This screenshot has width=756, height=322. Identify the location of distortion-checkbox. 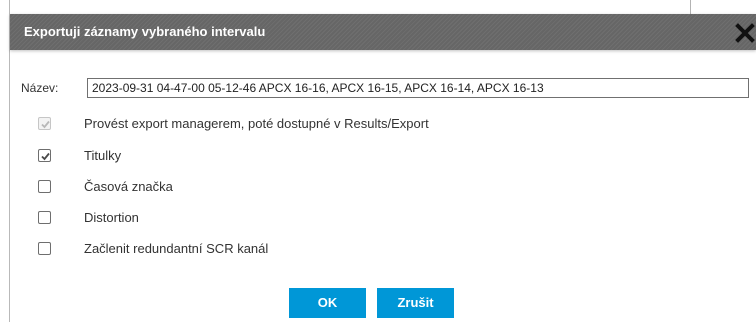
(44, 217).